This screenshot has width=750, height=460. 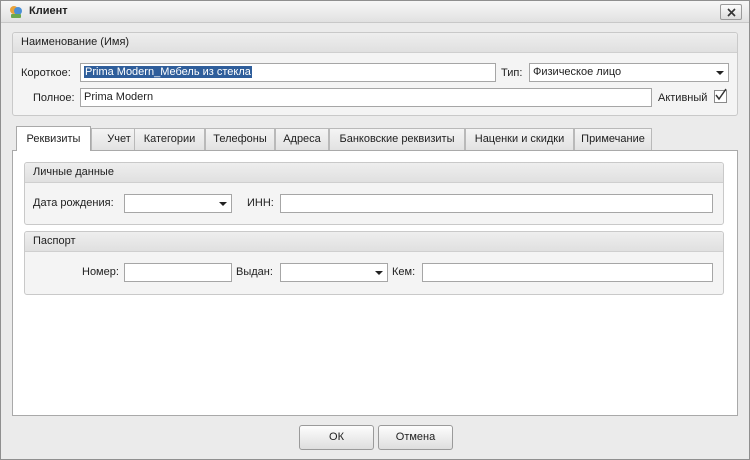 What do you see at coordinates (168, 72) in the screenshot?
I see `short-name-value: Prima Modern_Мебель из стекла` at bounding box center [168, 72].